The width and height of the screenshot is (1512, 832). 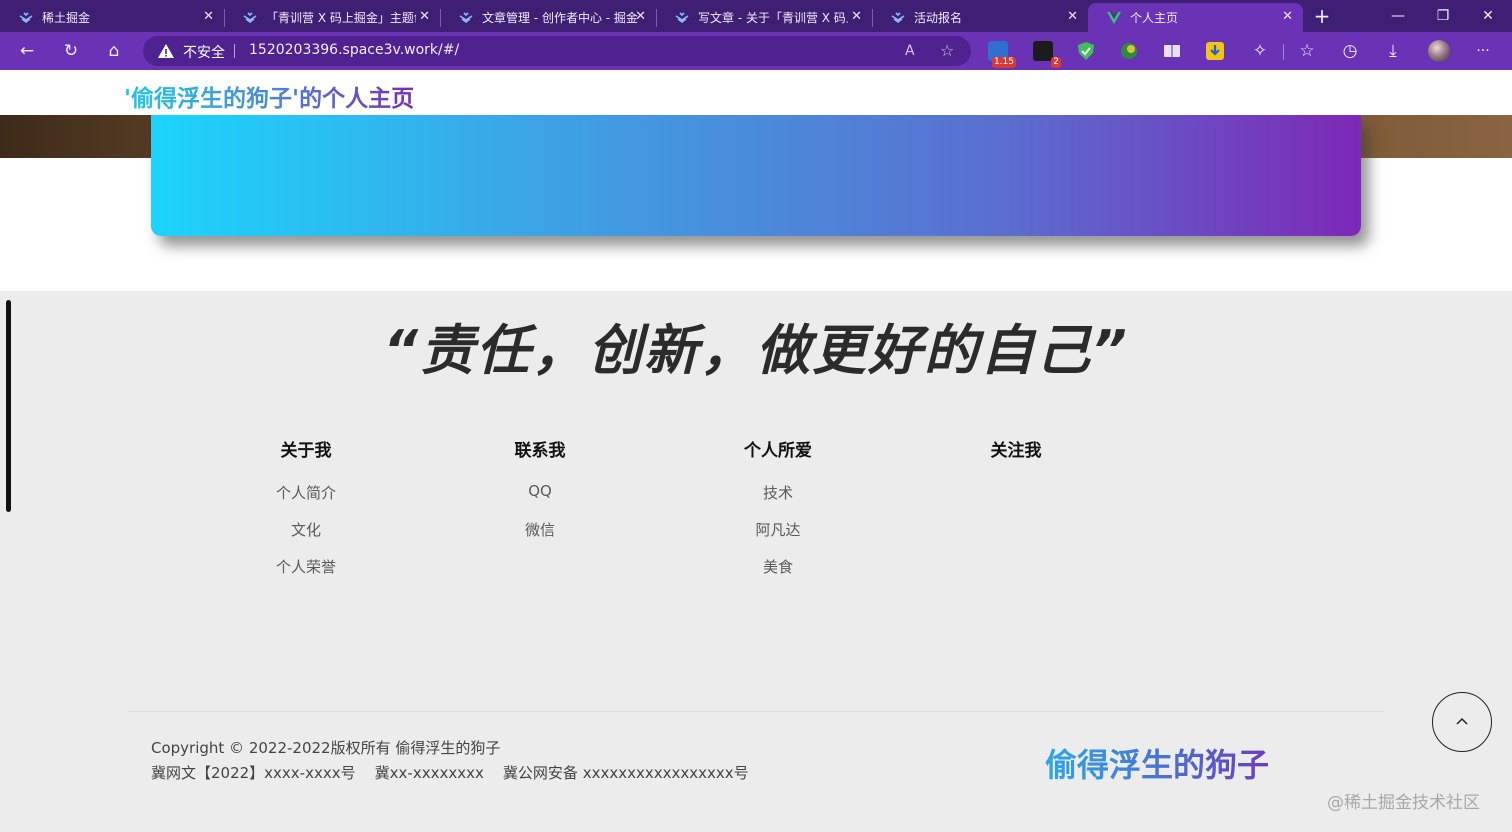 What do you see at coordinates (557, 51) in the screenshot?
I see `address-bar: 不安全 1520203396.space3v.work/#/ A ☆` at bounding box center [557, 51].